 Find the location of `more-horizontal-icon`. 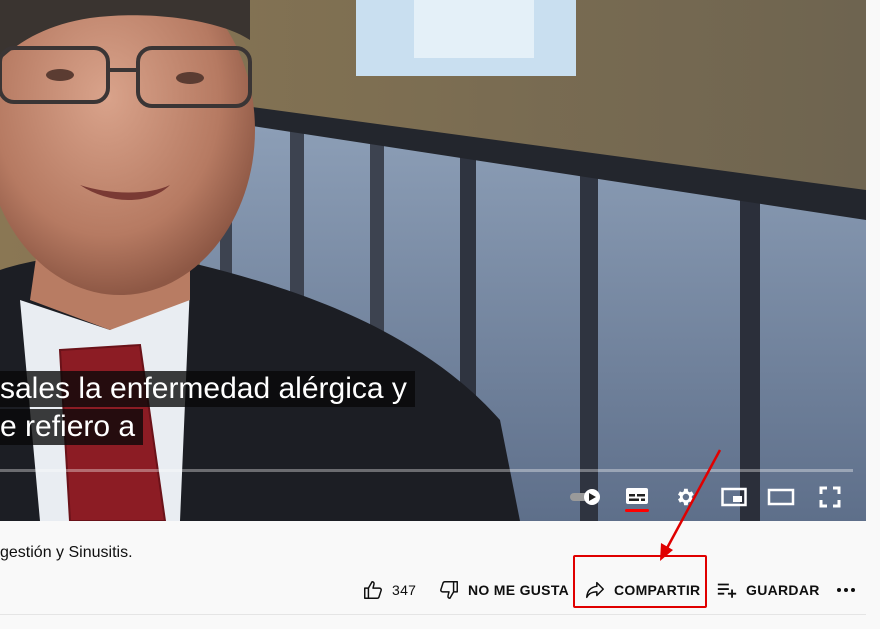

more-horizontal-icon is located at coordinates (846, 590).